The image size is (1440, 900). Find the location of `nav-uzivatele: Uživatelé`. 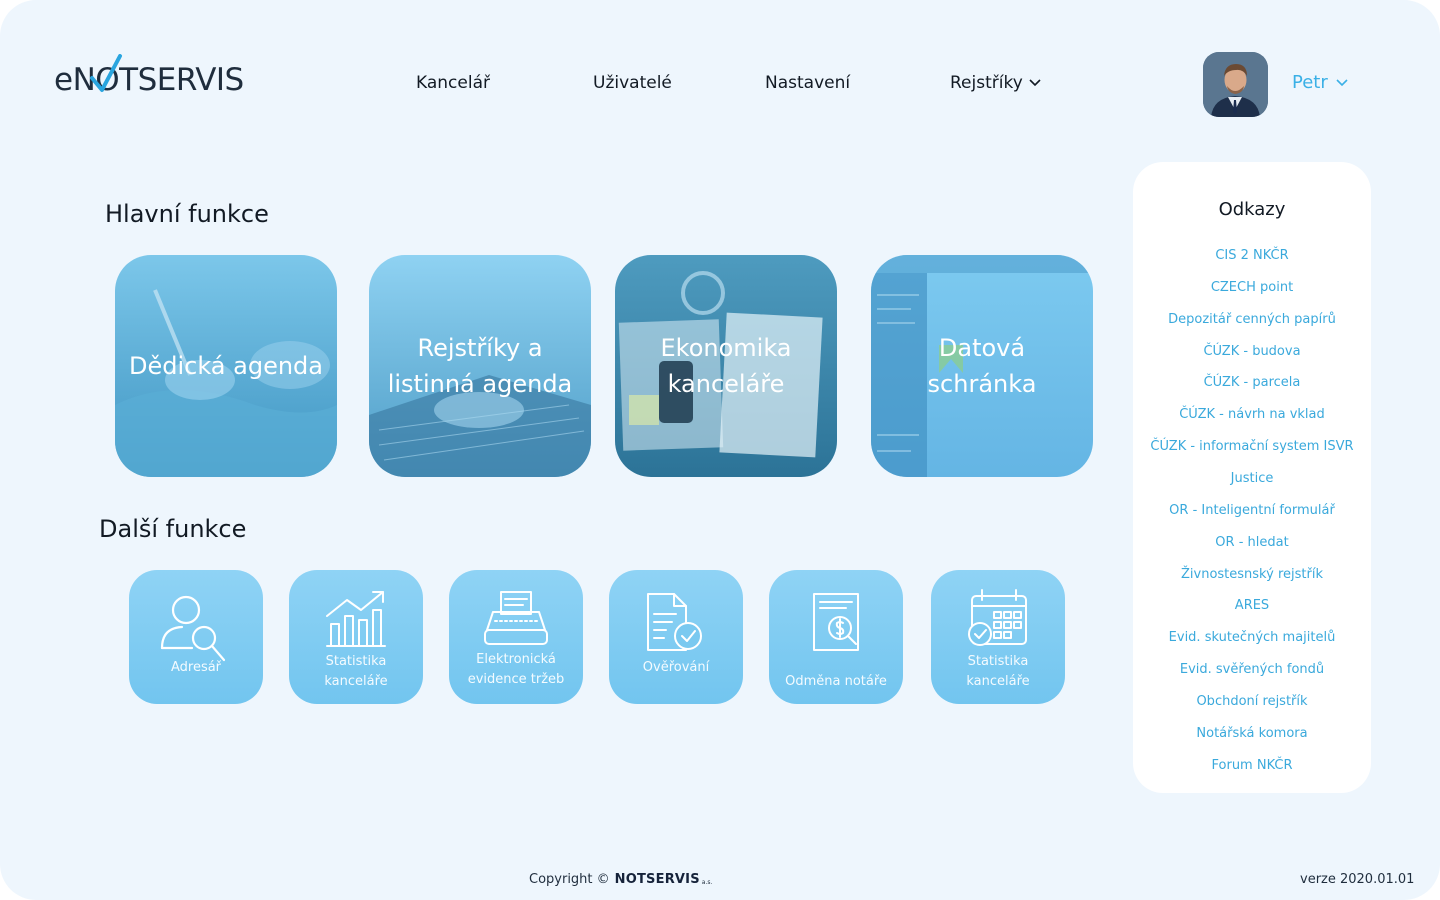

nav-uzivatele: Uživatelé is located at coordinates (632, 83).